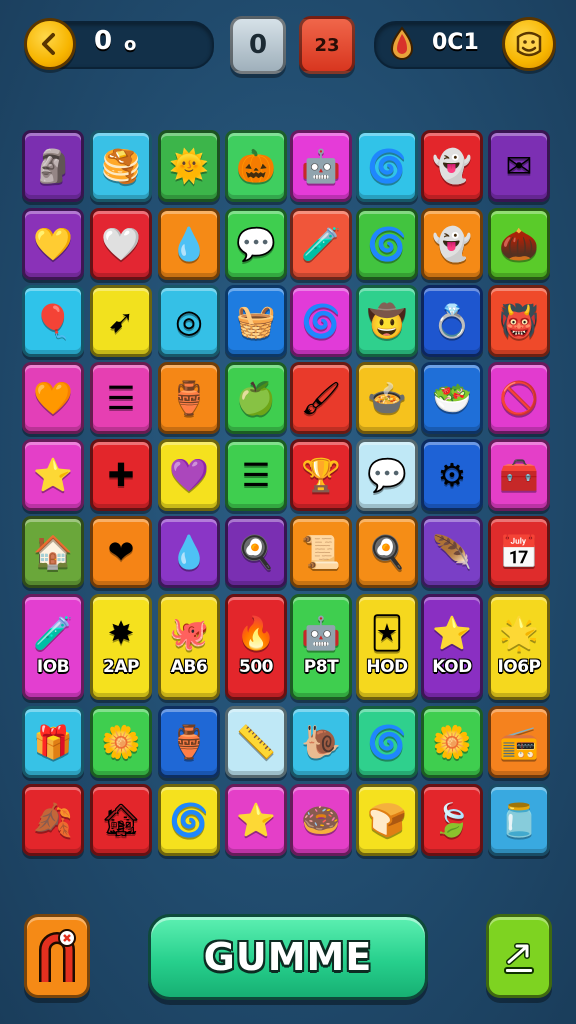 The width and height of the screenshot is (576, 1024). I want to click on magnet-button, so click(57, 956).